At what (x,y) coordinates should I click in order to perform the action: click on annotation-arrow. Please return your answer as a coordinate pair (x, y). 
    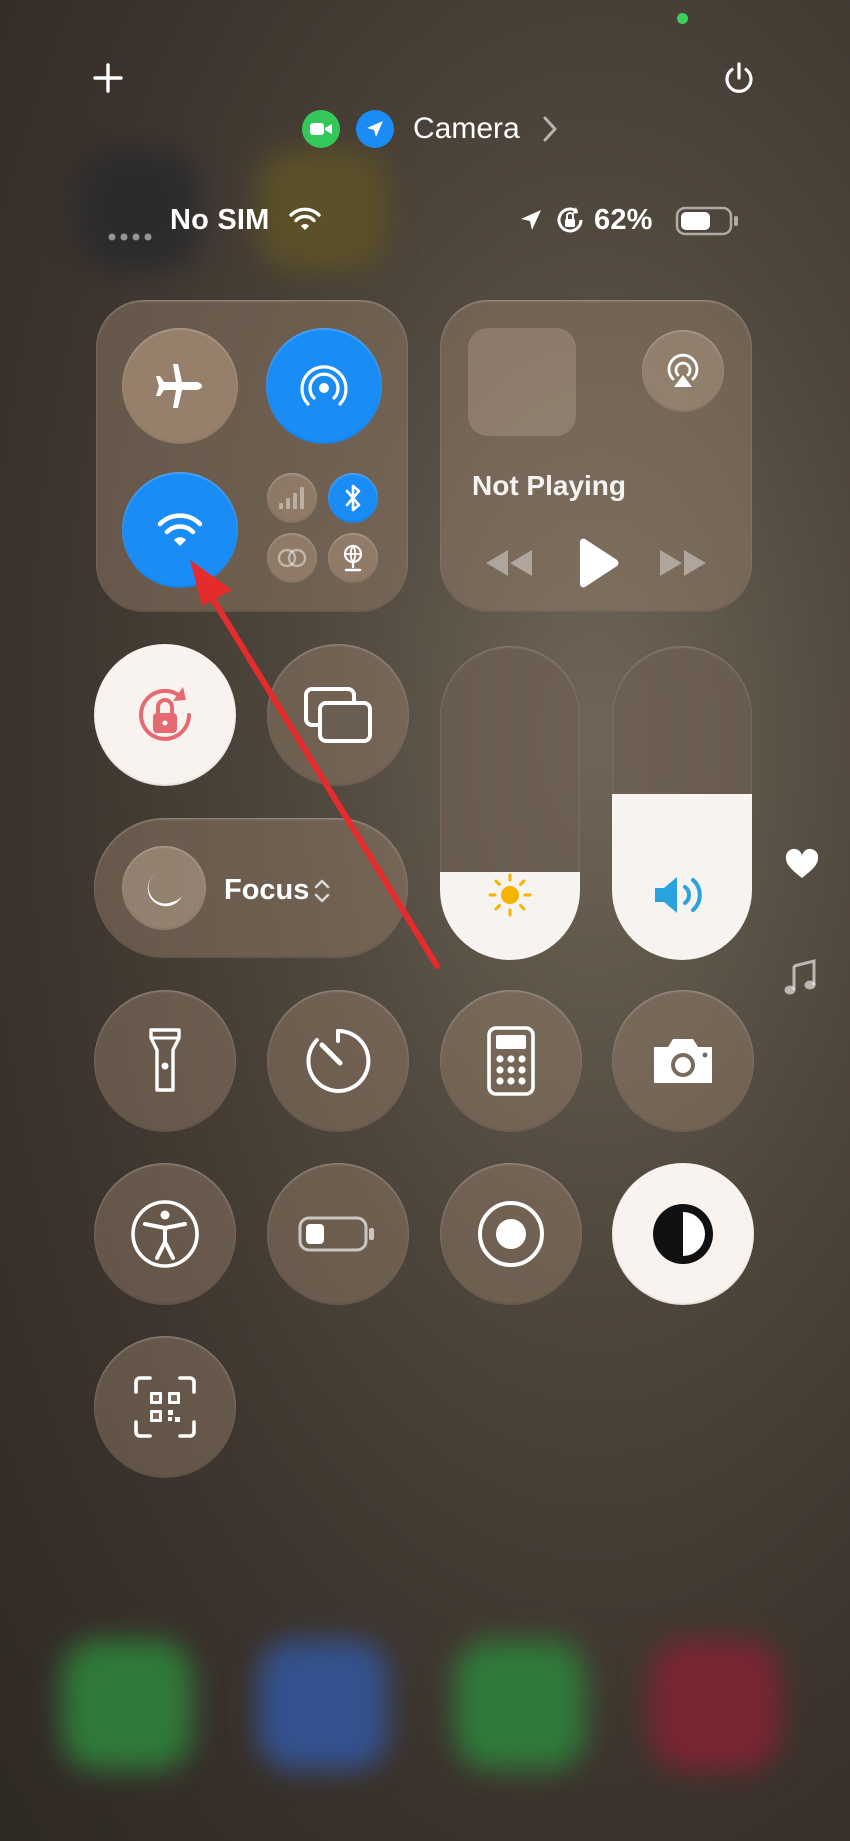
    Looking at the image, I should click on (315, 764).